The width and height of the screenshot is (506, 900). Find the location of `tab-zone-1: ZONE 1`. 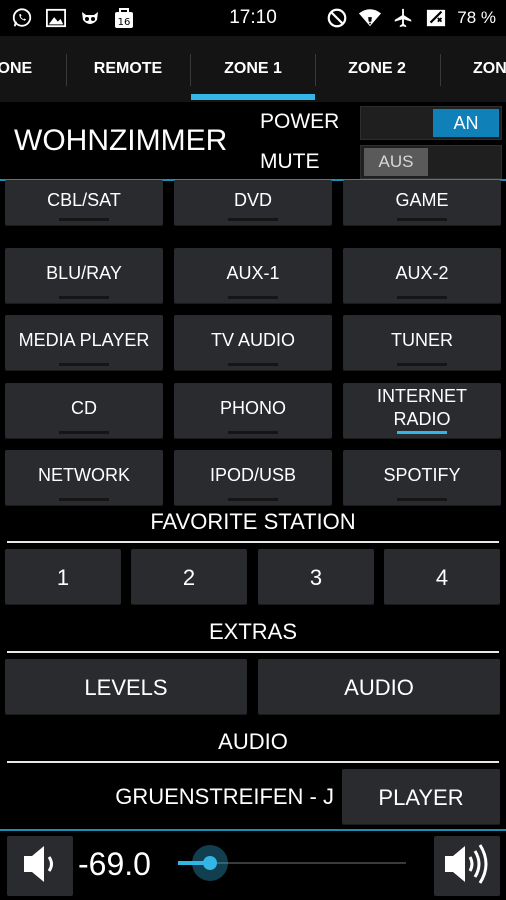

tab-zone-1: ZONE 1 is located at coordinates (253, 69).